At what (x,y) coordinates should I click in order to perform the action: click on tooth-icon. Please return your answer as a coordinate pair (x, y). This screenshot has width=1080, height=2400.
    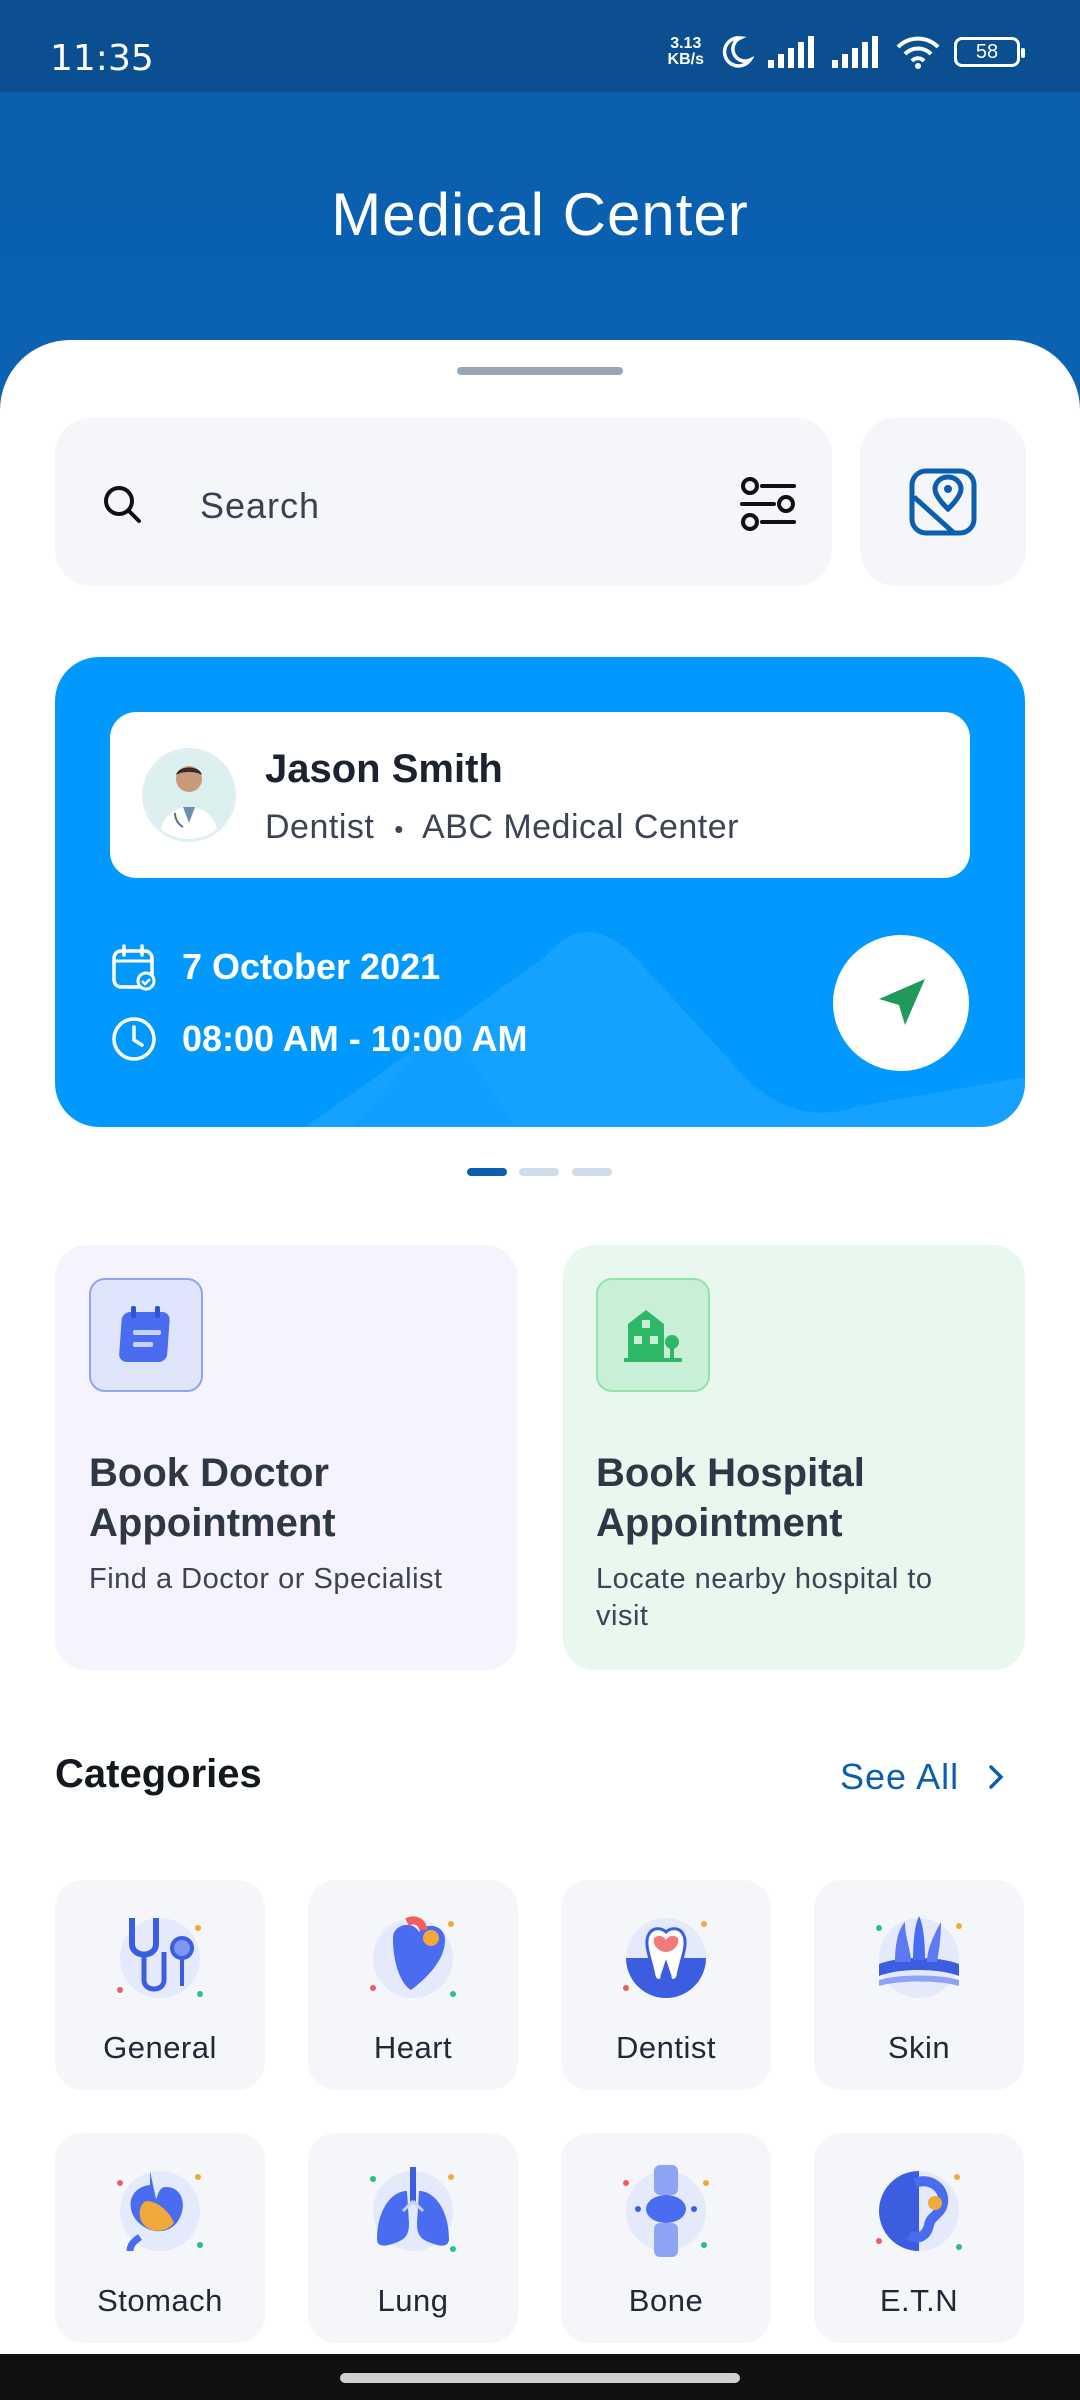
    Looking at the image, I should click on (665, 1958).